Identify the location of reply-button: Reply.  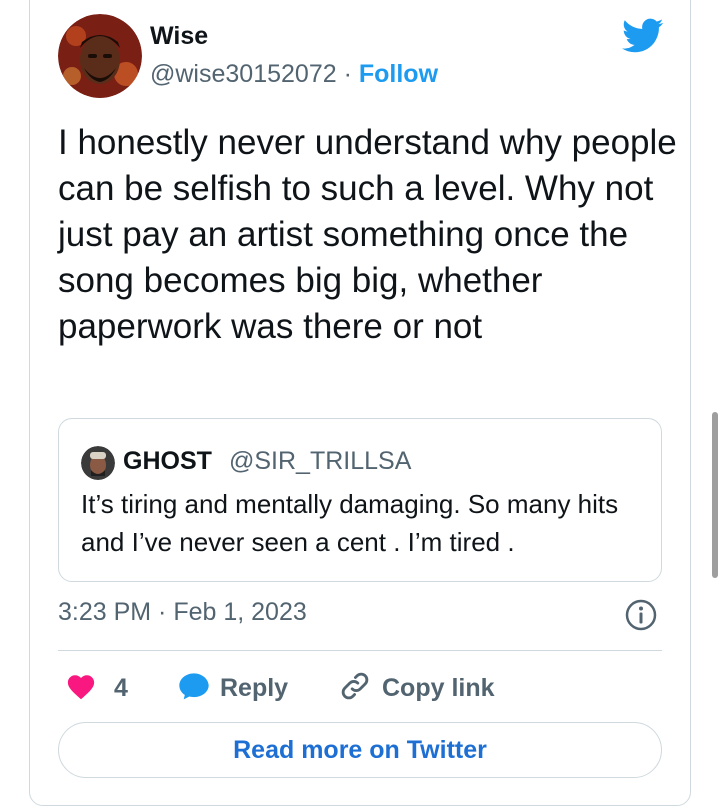
(233, 688).